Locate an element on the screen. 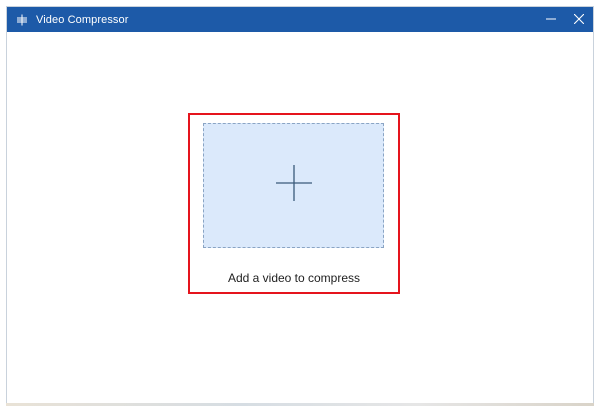  compress-icon is located at coordinates (22, 20).